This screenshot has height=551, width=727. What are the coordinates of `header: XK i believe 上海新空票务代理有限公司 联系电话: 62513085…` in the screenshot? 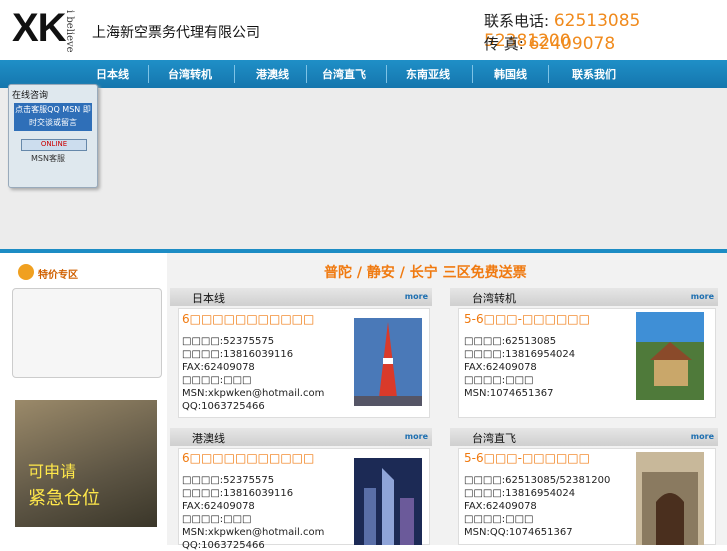 It's located at (363, 30).